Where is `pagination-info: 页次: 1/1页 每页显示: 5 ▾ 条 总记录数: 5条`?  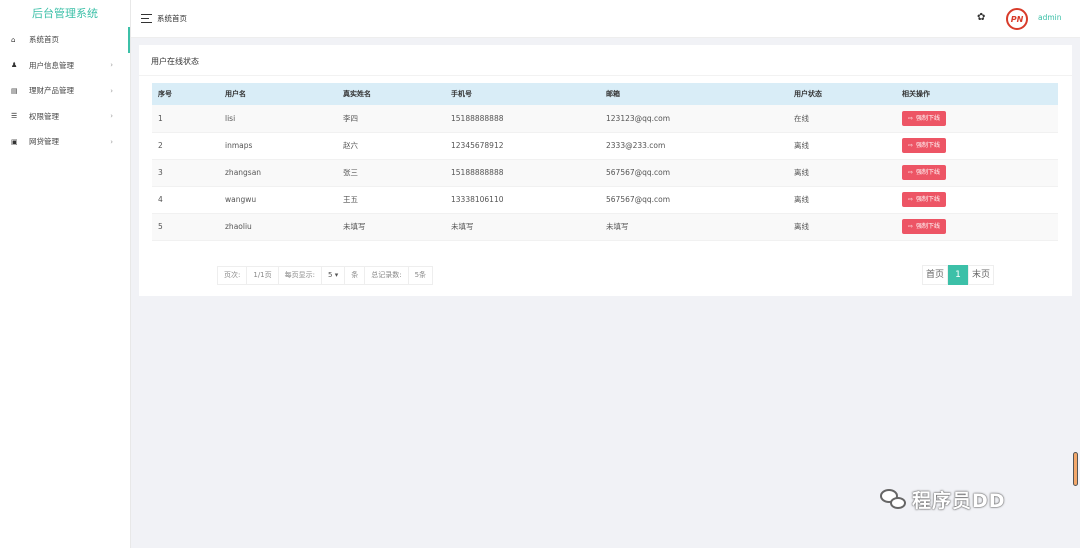 pagination-info: 页次: 1/1页 每页显示: 5 ▾ 条 总记录数: 5条 is located at coordinates (325, 275).